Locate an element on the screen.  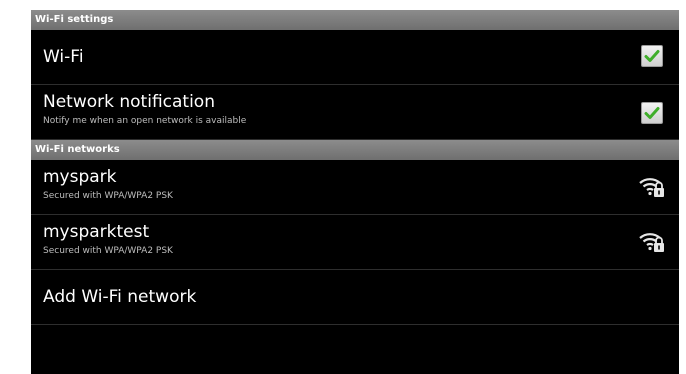
add-wifi-network-label: Add Wi-Fi network is located at coordinates (120, 297).